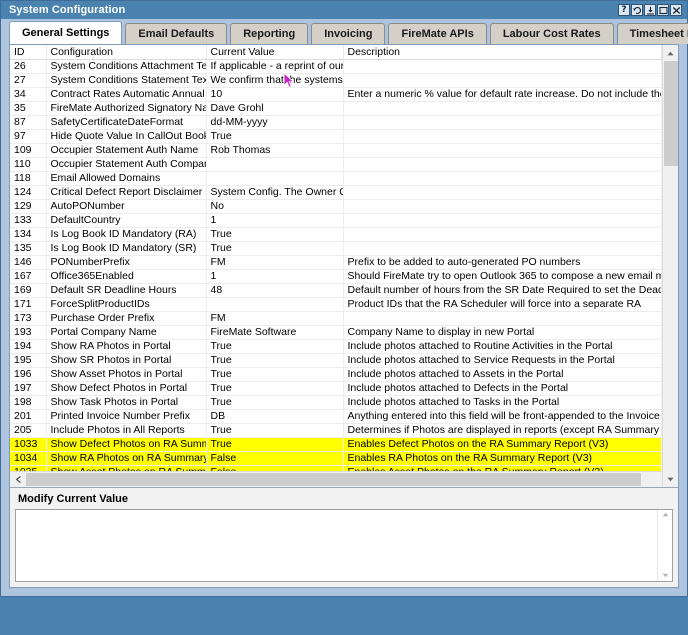  What do you see at coordinates (670, 53) in the screenshot?
I see `scroll-up-icon` at bounding box center [670, 53].